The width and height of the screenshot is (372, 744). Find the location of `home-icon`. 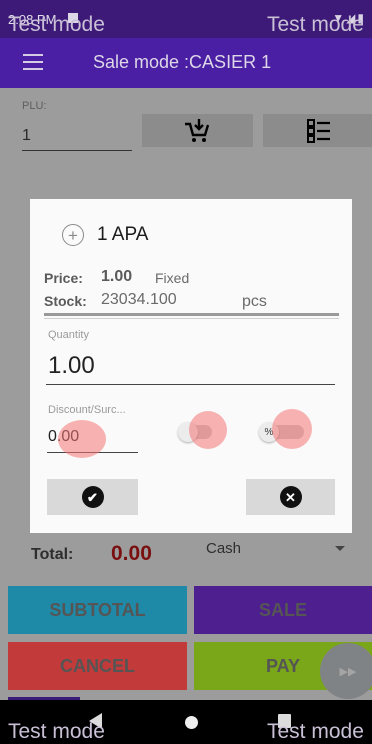

home-icon is located at coordinates (191, 722).